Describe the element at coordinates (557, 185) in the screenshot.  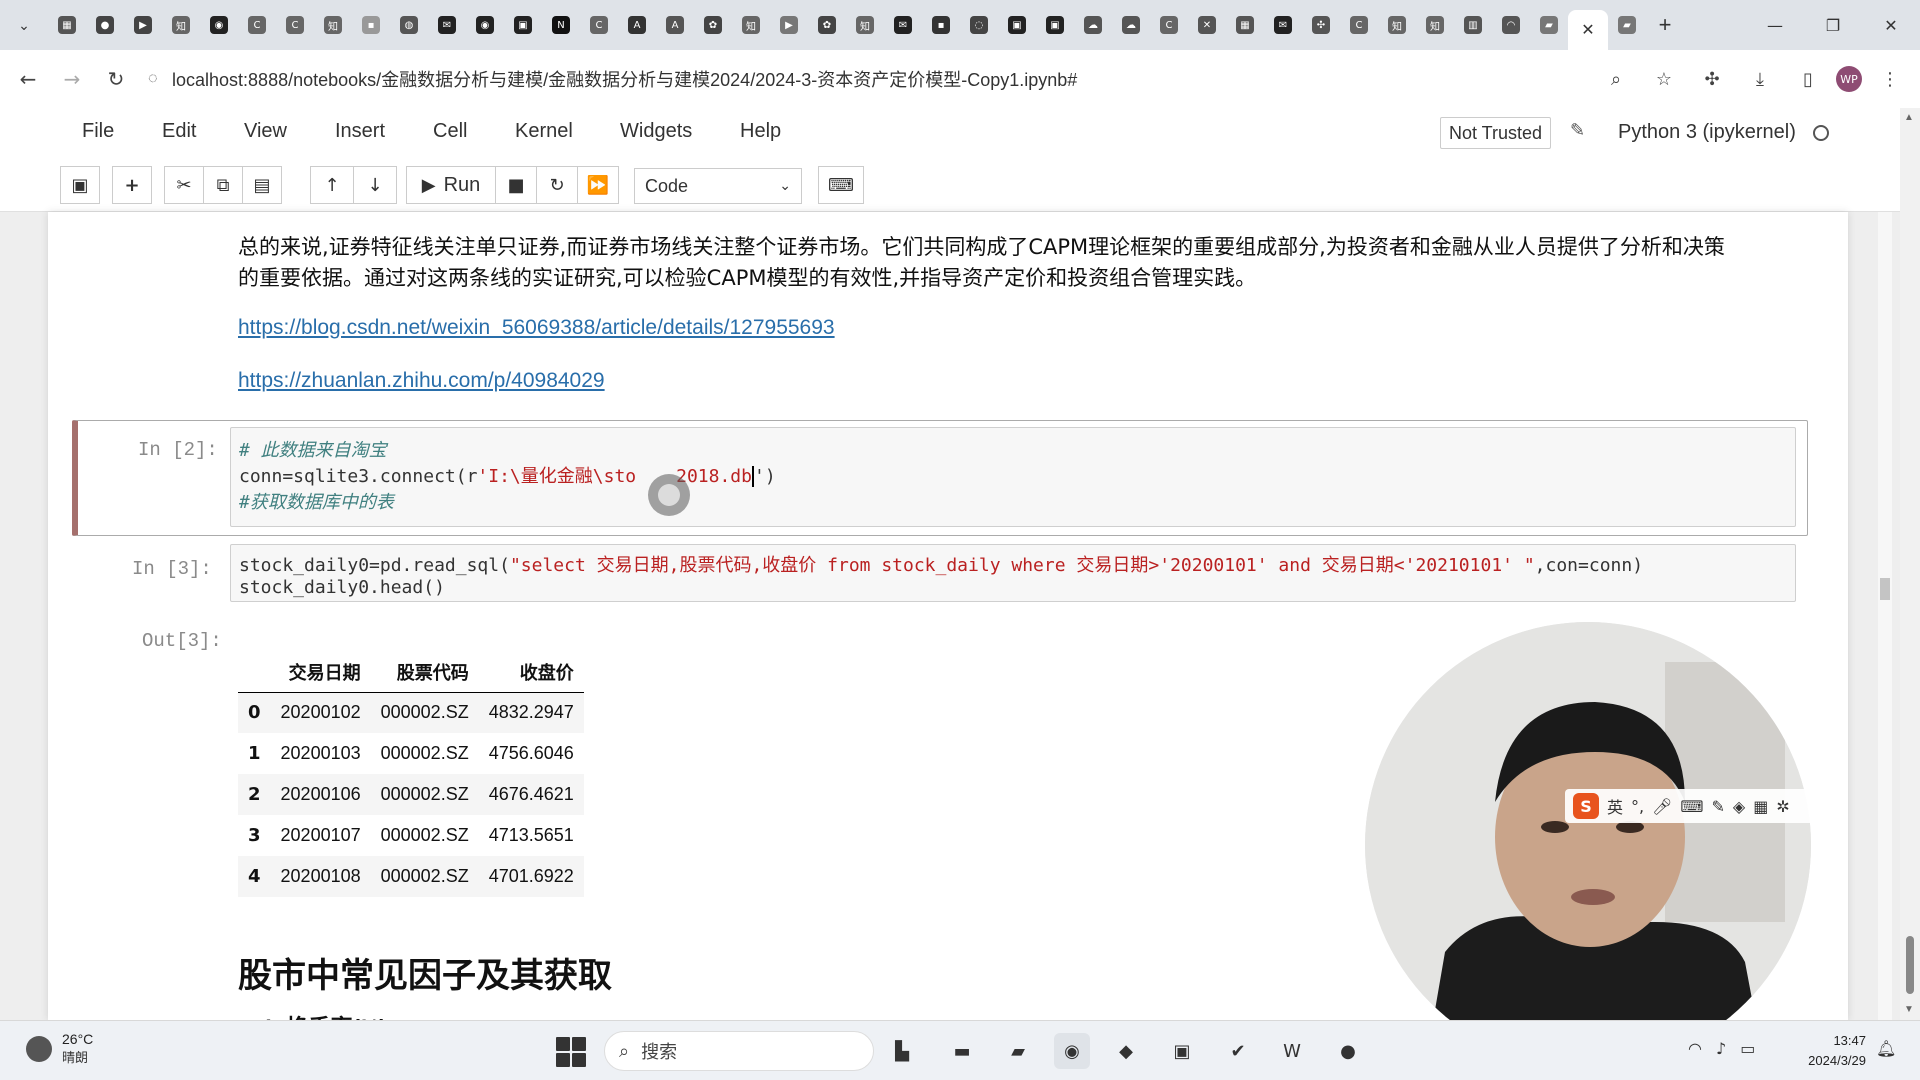
I see `restart-icon: ↻` at that location.